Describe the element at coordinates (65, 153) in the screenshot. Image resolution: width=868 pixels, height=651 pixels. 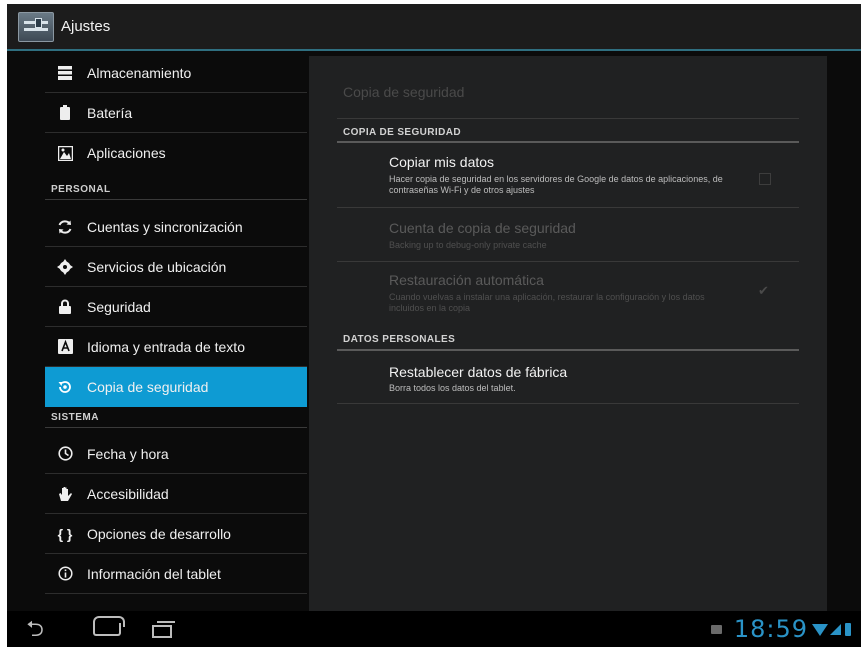
I see `apps-icon` at that location.